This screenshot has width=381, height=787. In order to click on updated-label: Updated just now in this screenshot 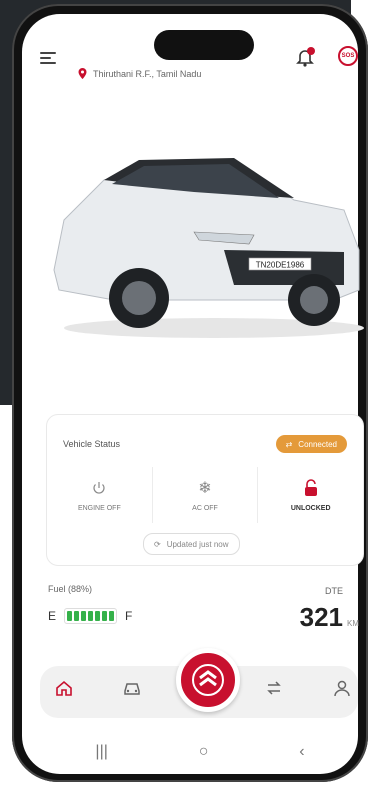, I will do `click(197, 544)`.